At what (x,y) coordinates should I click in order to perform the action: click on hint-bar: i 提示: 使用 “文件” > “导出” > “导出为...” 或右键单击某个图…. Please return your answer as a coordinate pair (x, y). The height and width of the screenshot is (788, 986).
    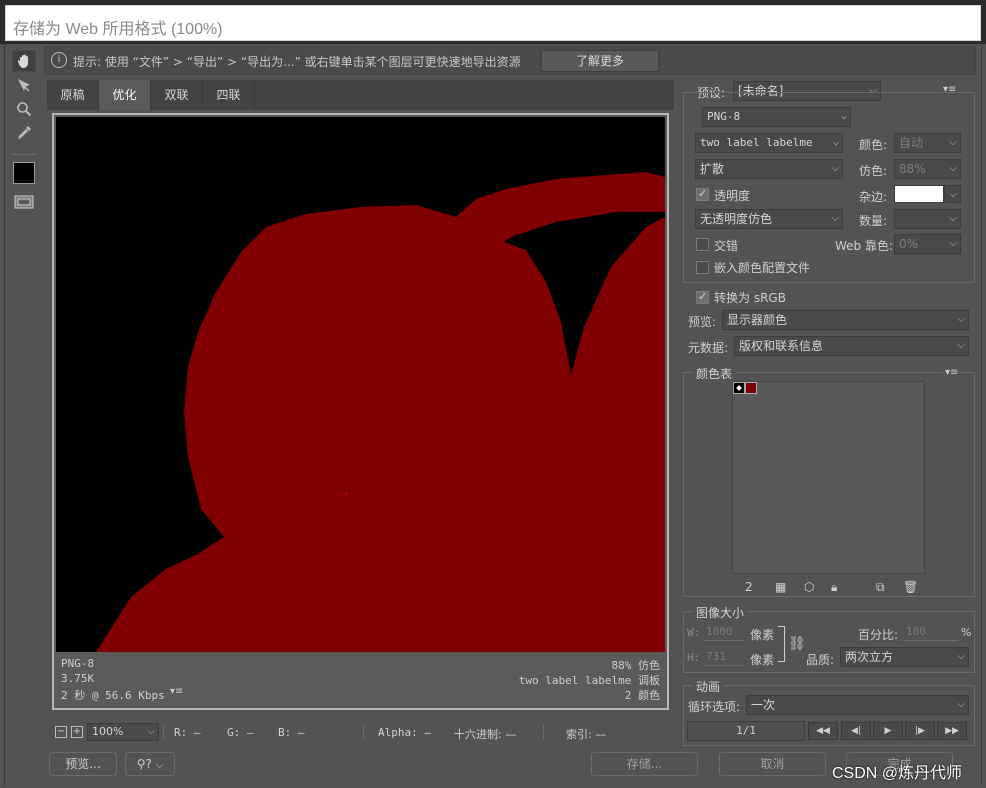
    Looking at the image, I should click on (510, 60).